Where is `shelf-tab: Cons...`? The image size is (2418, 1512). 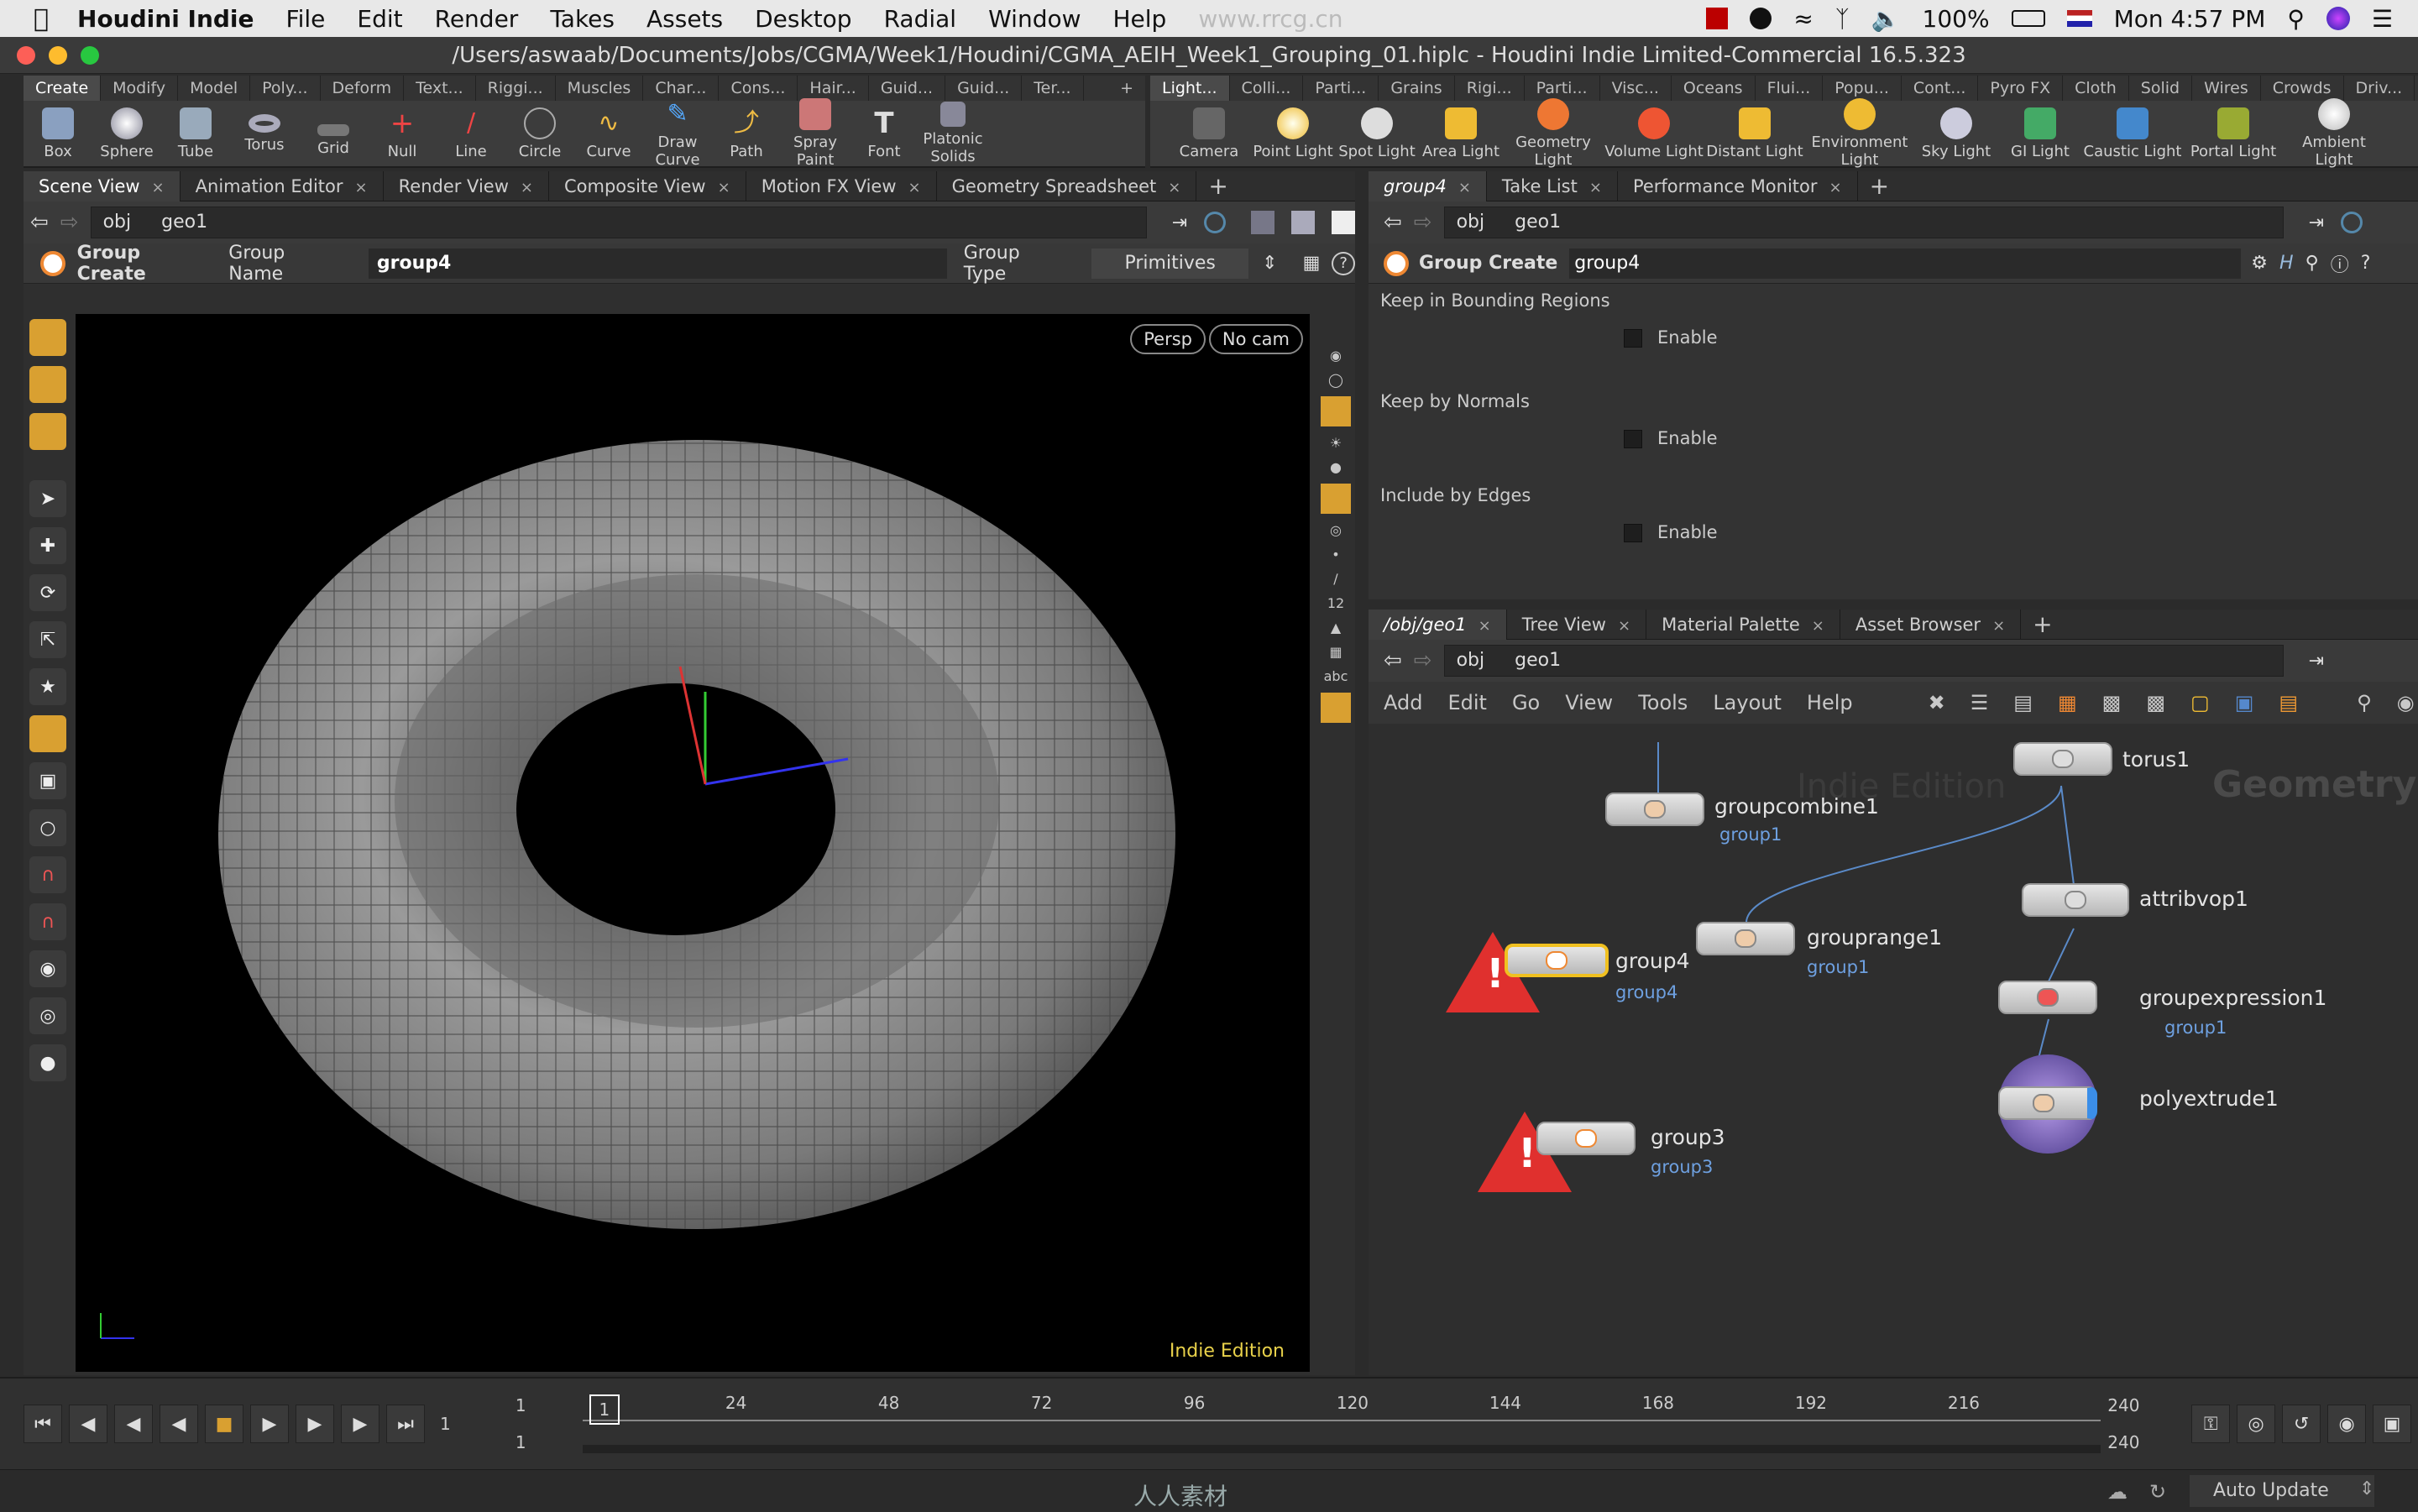 shelf-tab: Cons... is located at coordinates (758, 88).